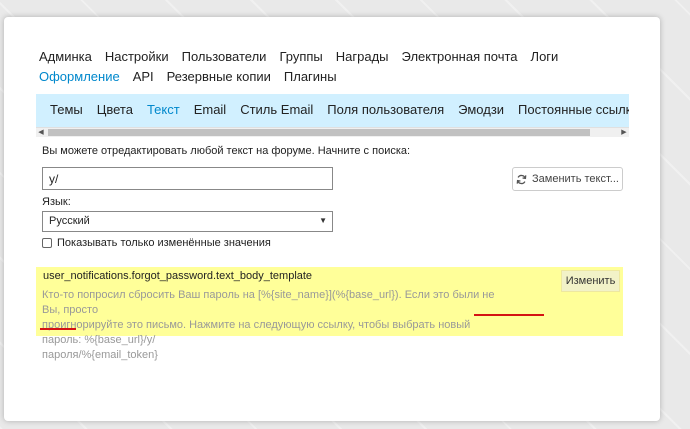 The image size is (690, 429). I want to click on only-changed-checkbox, so click(47, 243).